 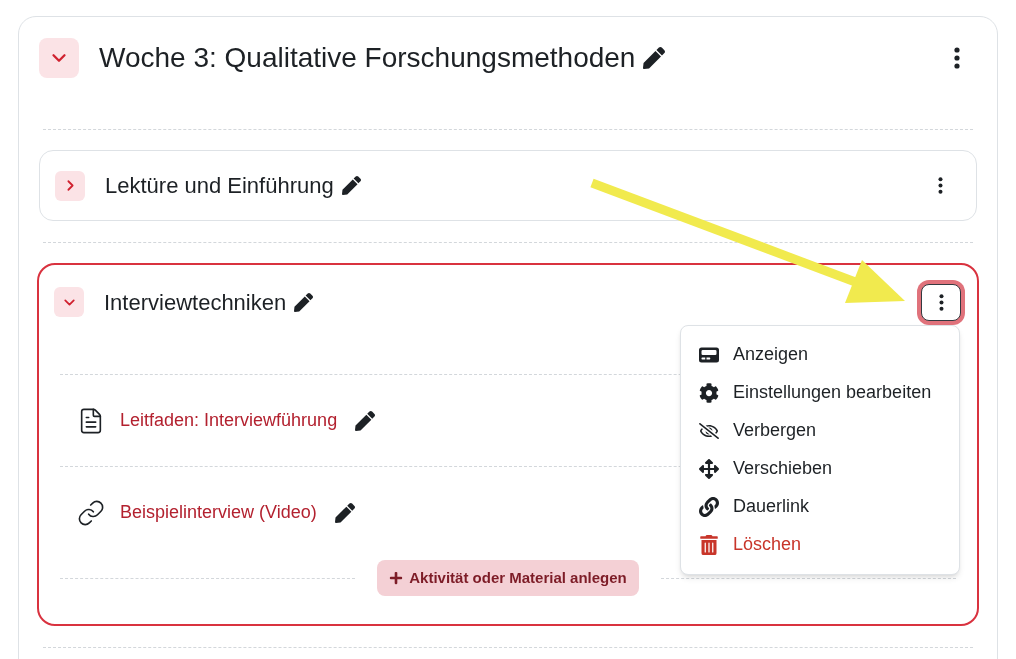 What do you see at coordinates (709, 392) in the screenshot?
I see `gear-icon` at bounding box center [709, 392].